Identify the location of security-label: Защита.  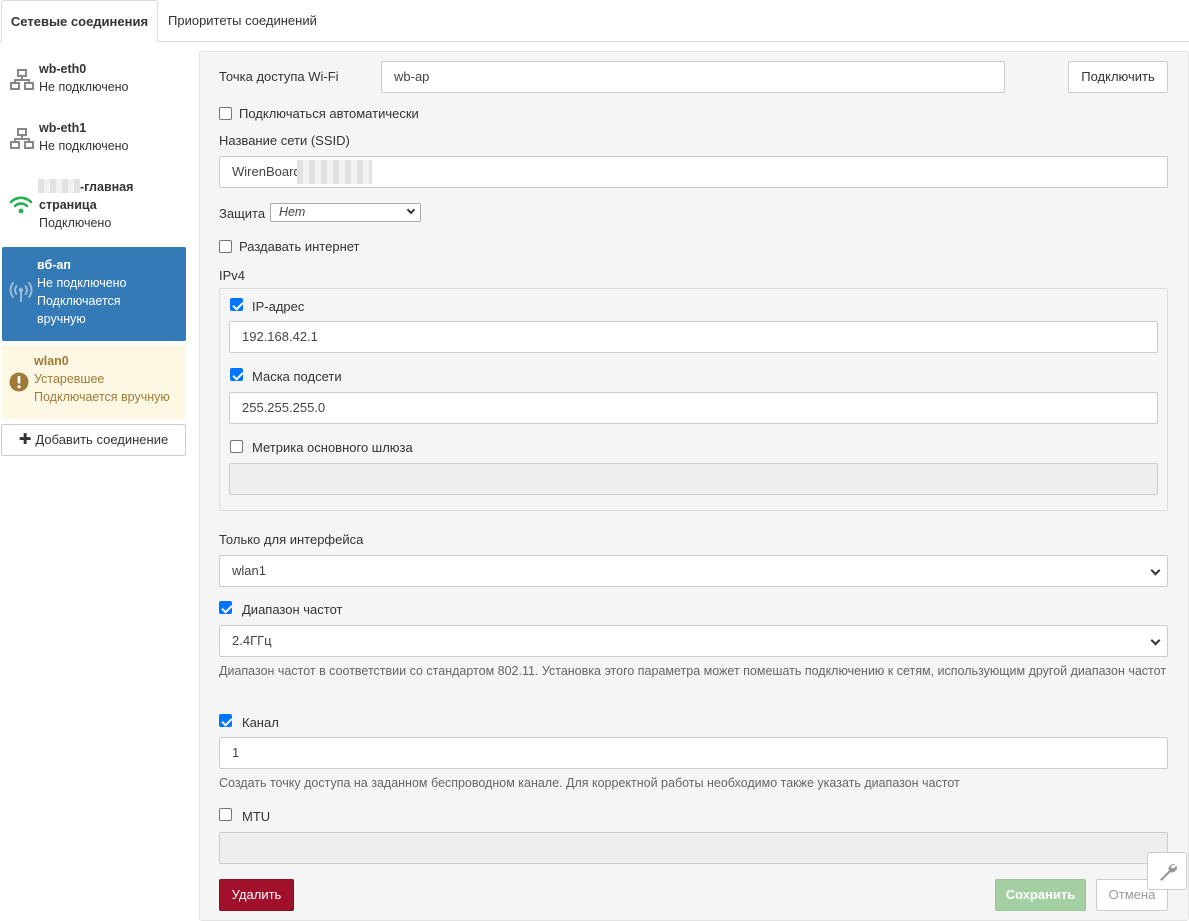
(242, 213).